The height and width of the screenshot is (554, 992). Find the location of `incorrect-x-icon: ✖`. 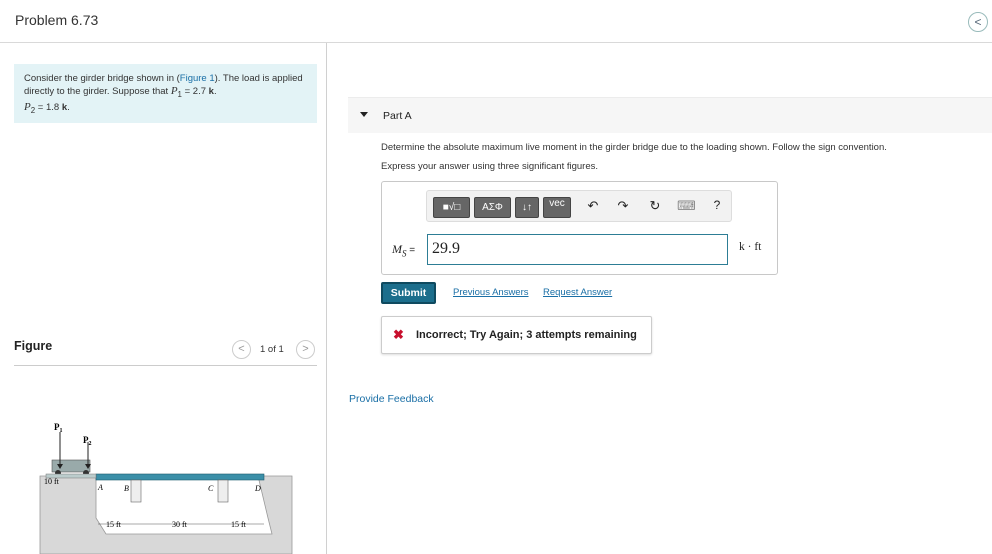

incorrect-x-icon: ✖ is located at coordinates (398, 334).